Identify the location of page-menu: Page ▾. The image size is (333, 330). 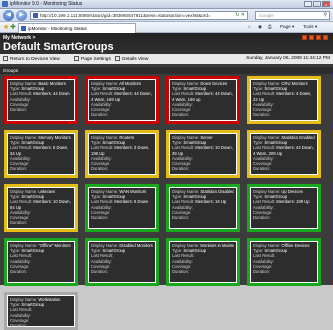
(287, 27).